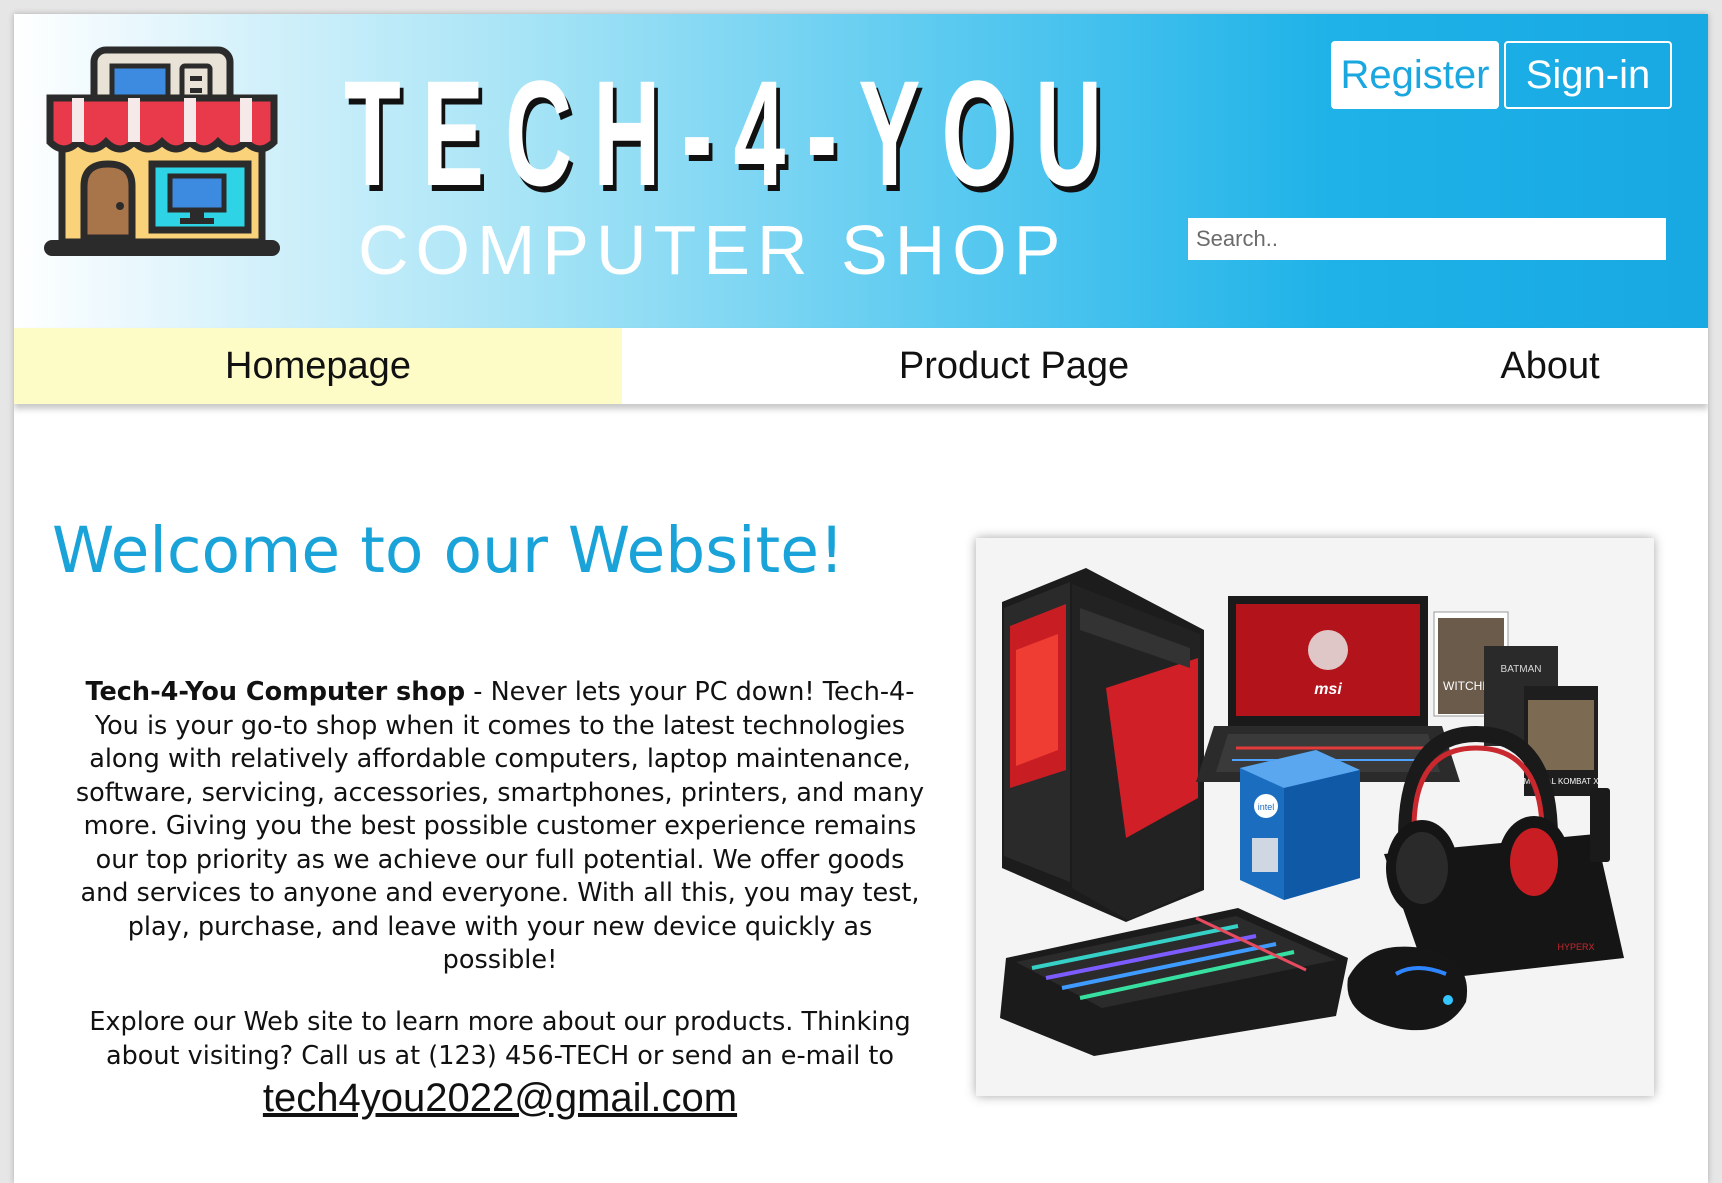 This screenshot has width=1722, height=1183. Describe the element at coordinates (318, 366) in the screenshot. I see `nav-homepage: Homepage` at that location.